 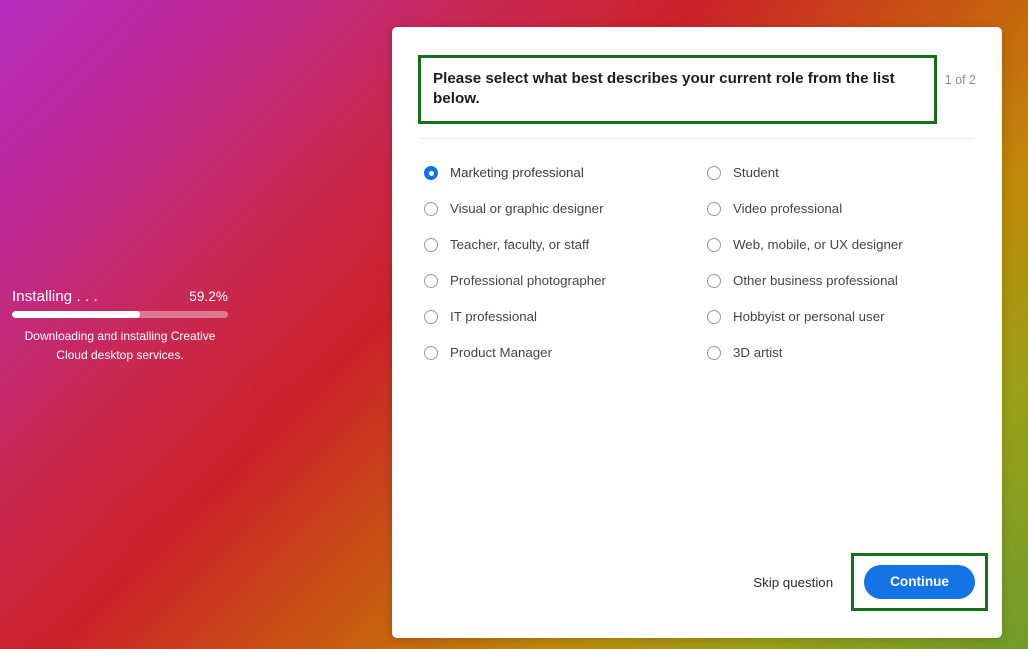 I want to click on role-option: Other business professional, so click(x=841, y=281).